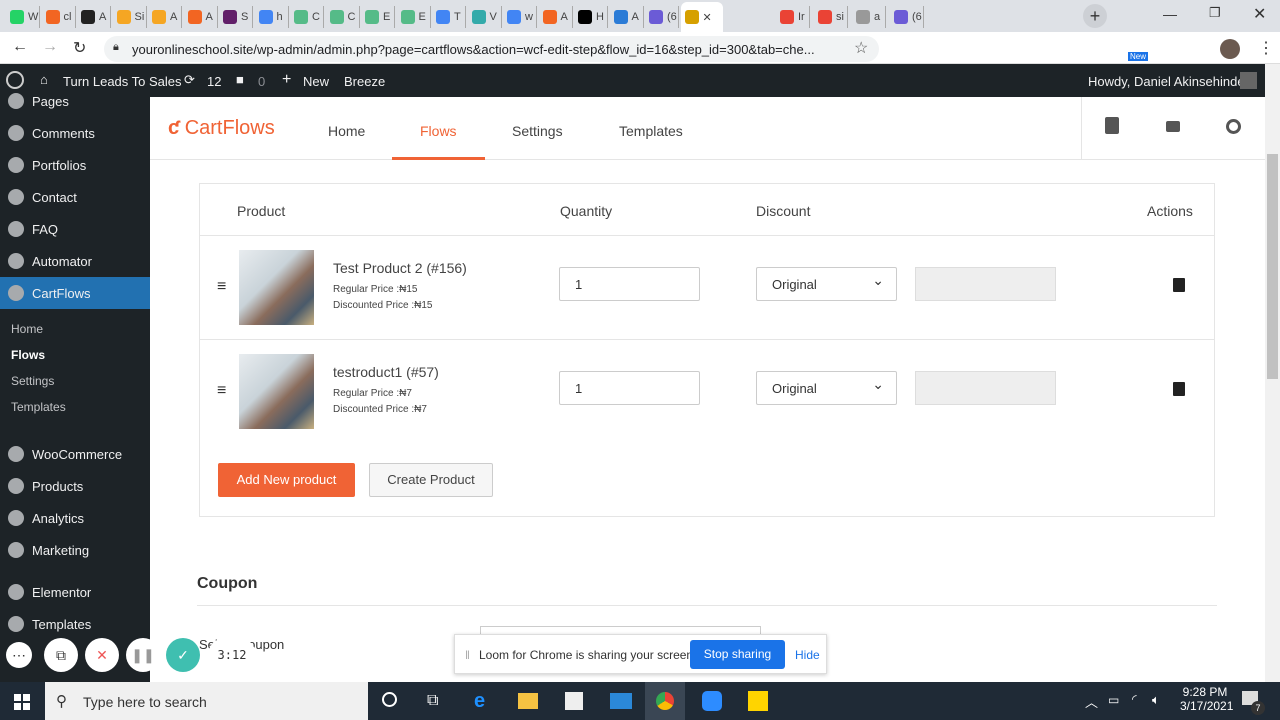 Image resolution: width=1280 pixels, height=720 pixels. Describe the element at coordinates (1156, 700) in the screenshot. I see `volume-icon: 🔈︎` at that location.